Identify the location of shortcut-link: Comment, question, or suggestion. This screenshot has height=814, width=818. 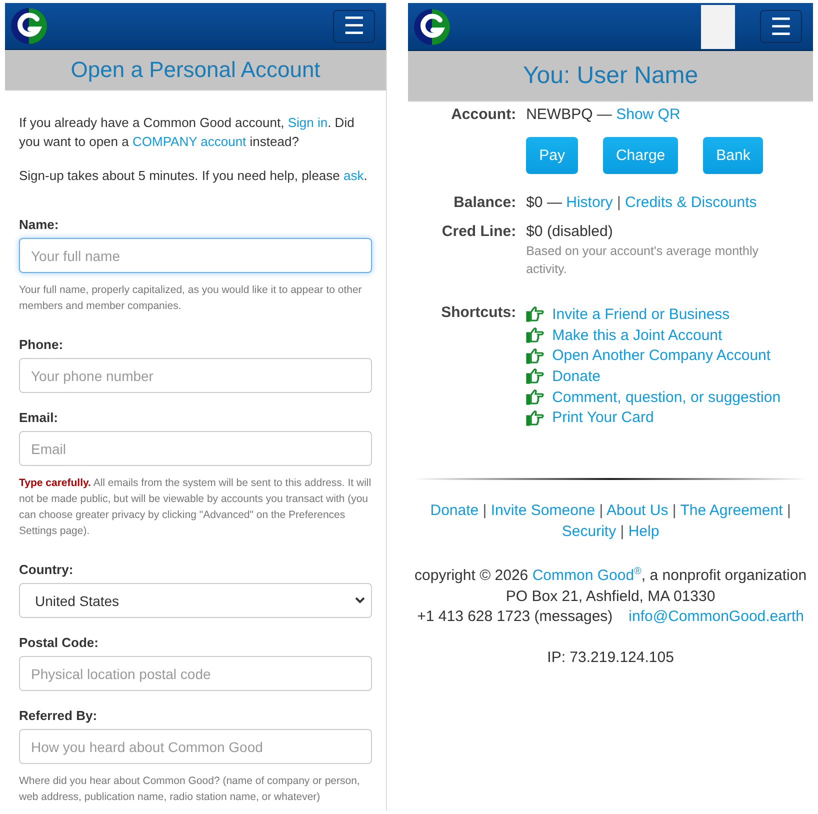
(669, 397).